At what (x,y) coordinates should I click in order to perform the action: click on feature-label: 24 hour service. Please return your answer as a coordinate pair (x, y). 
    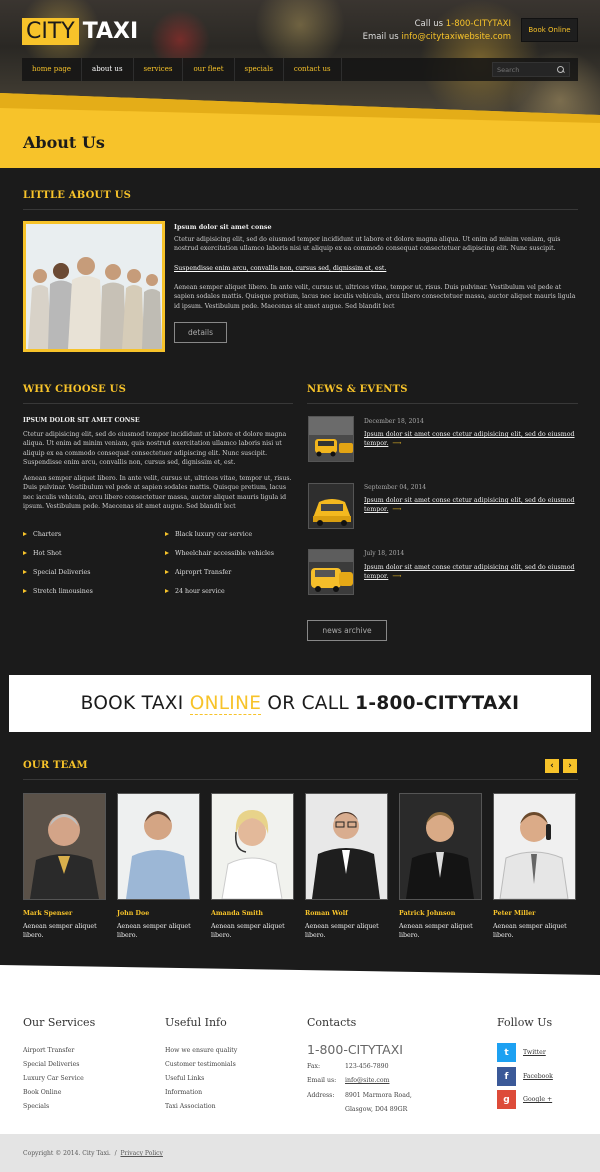
    Looking at the image, I should click on (200, 591).